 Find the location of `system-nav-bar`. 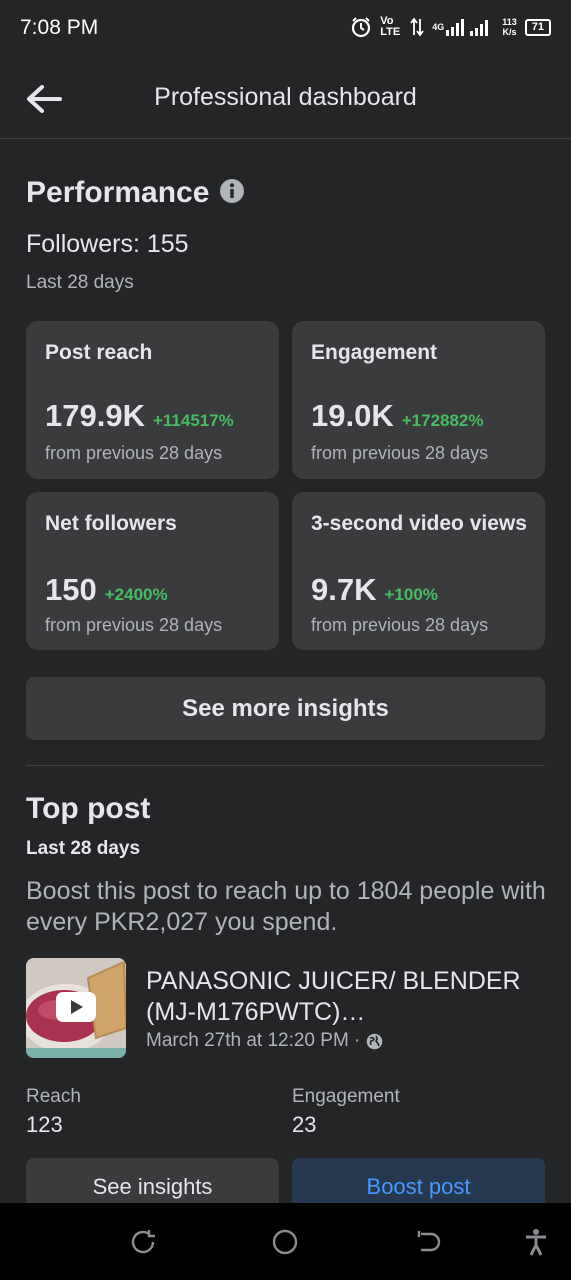

system-nav-bar is located at coordinates (285, 1241).